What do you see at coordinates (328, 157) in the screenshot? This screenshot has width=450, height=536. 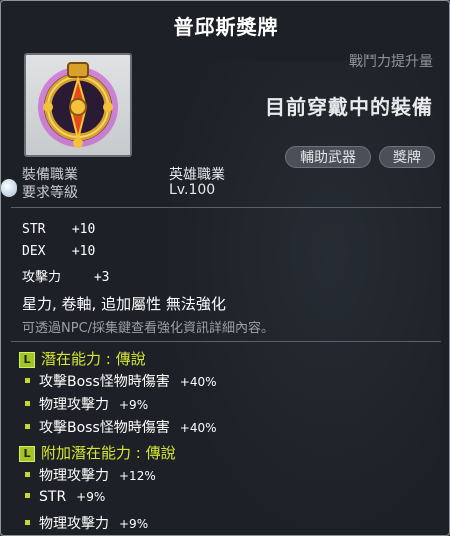 I see `tag-secondary-weapon: 輔助武器` at bounding box center [328, 157].